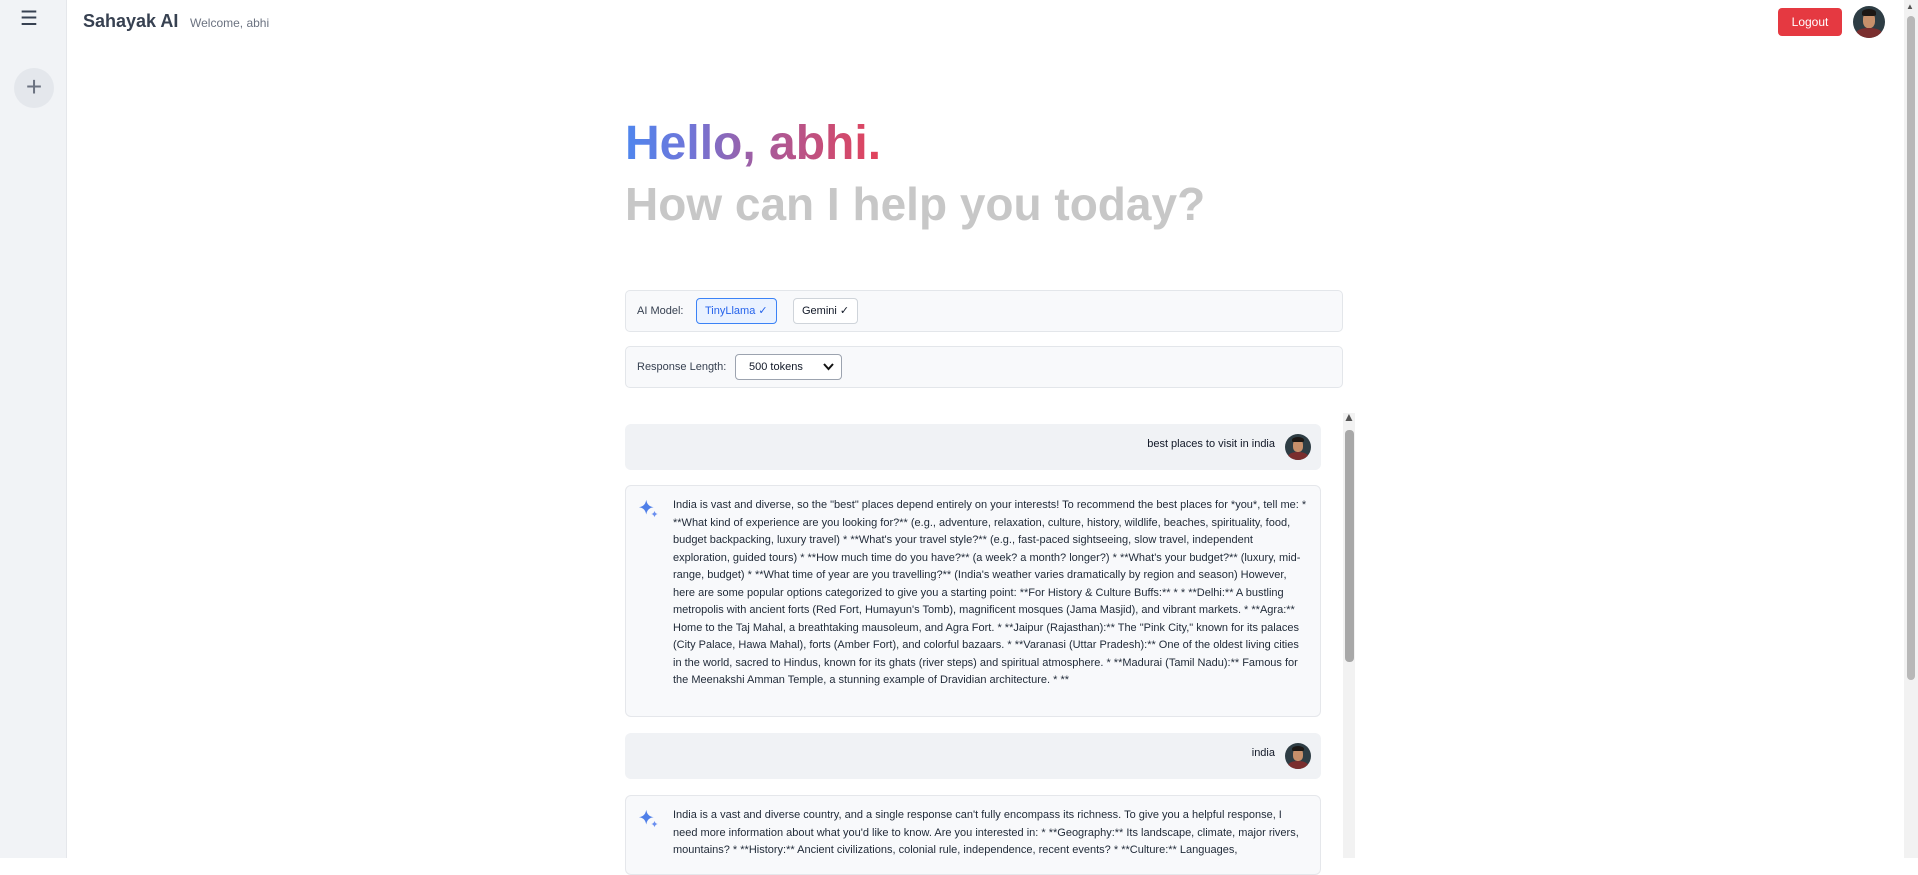 The height and width of the screenshot is (875, 1918). I want to click on sidebar: ☰ +, so click(33, 429).